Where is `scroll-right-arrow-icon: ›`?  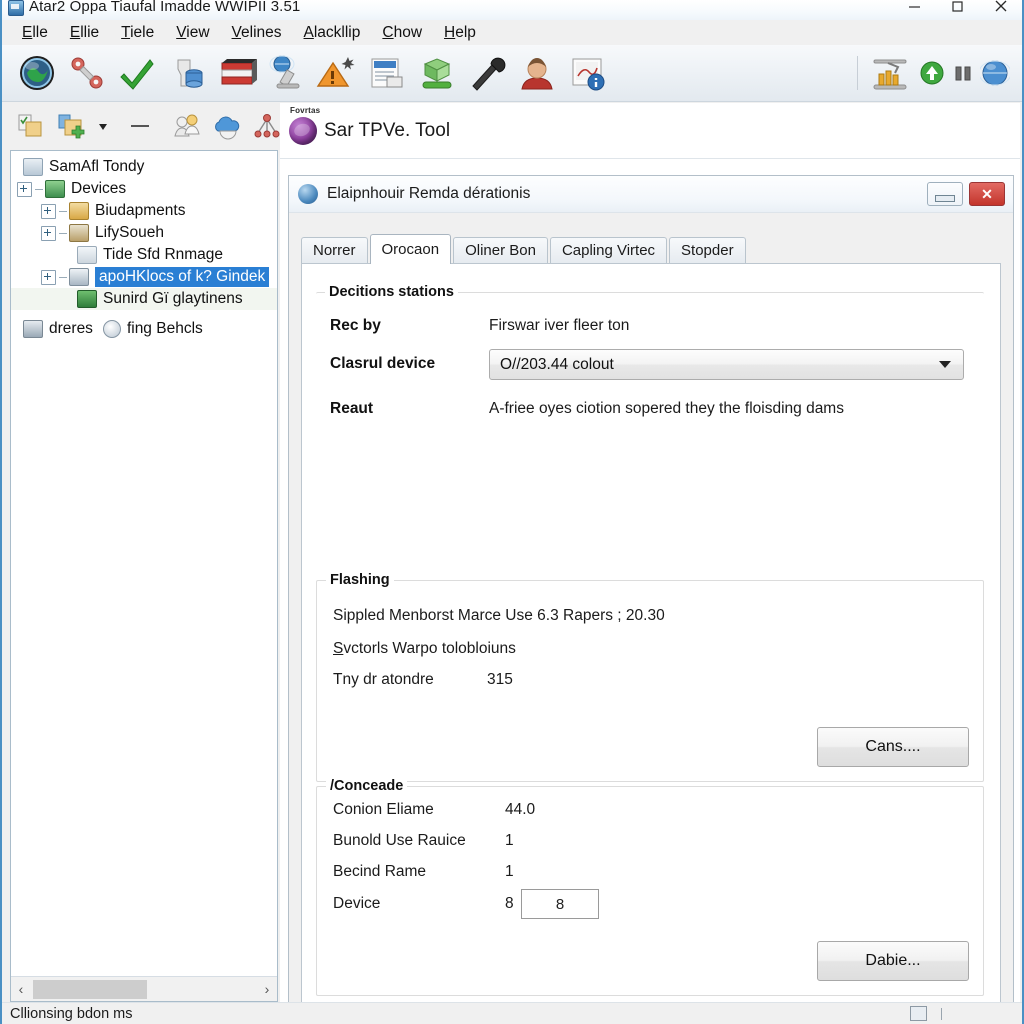 scroll-right-arrow-icon: › is located at coordinates (267, 989).